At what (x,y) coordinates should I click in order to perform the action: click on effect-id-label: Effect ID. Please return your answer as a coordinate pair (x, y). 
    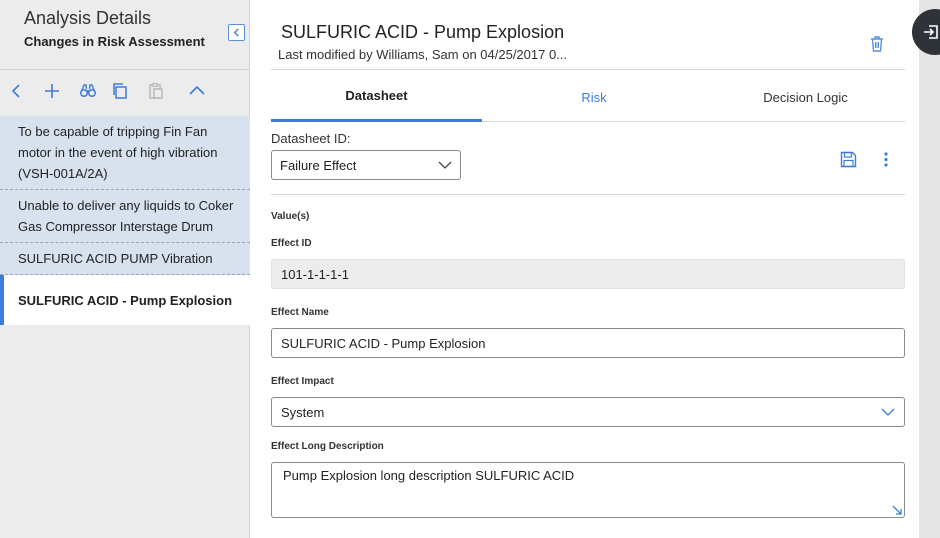
    Looking at the image, I should click on (291, 243).